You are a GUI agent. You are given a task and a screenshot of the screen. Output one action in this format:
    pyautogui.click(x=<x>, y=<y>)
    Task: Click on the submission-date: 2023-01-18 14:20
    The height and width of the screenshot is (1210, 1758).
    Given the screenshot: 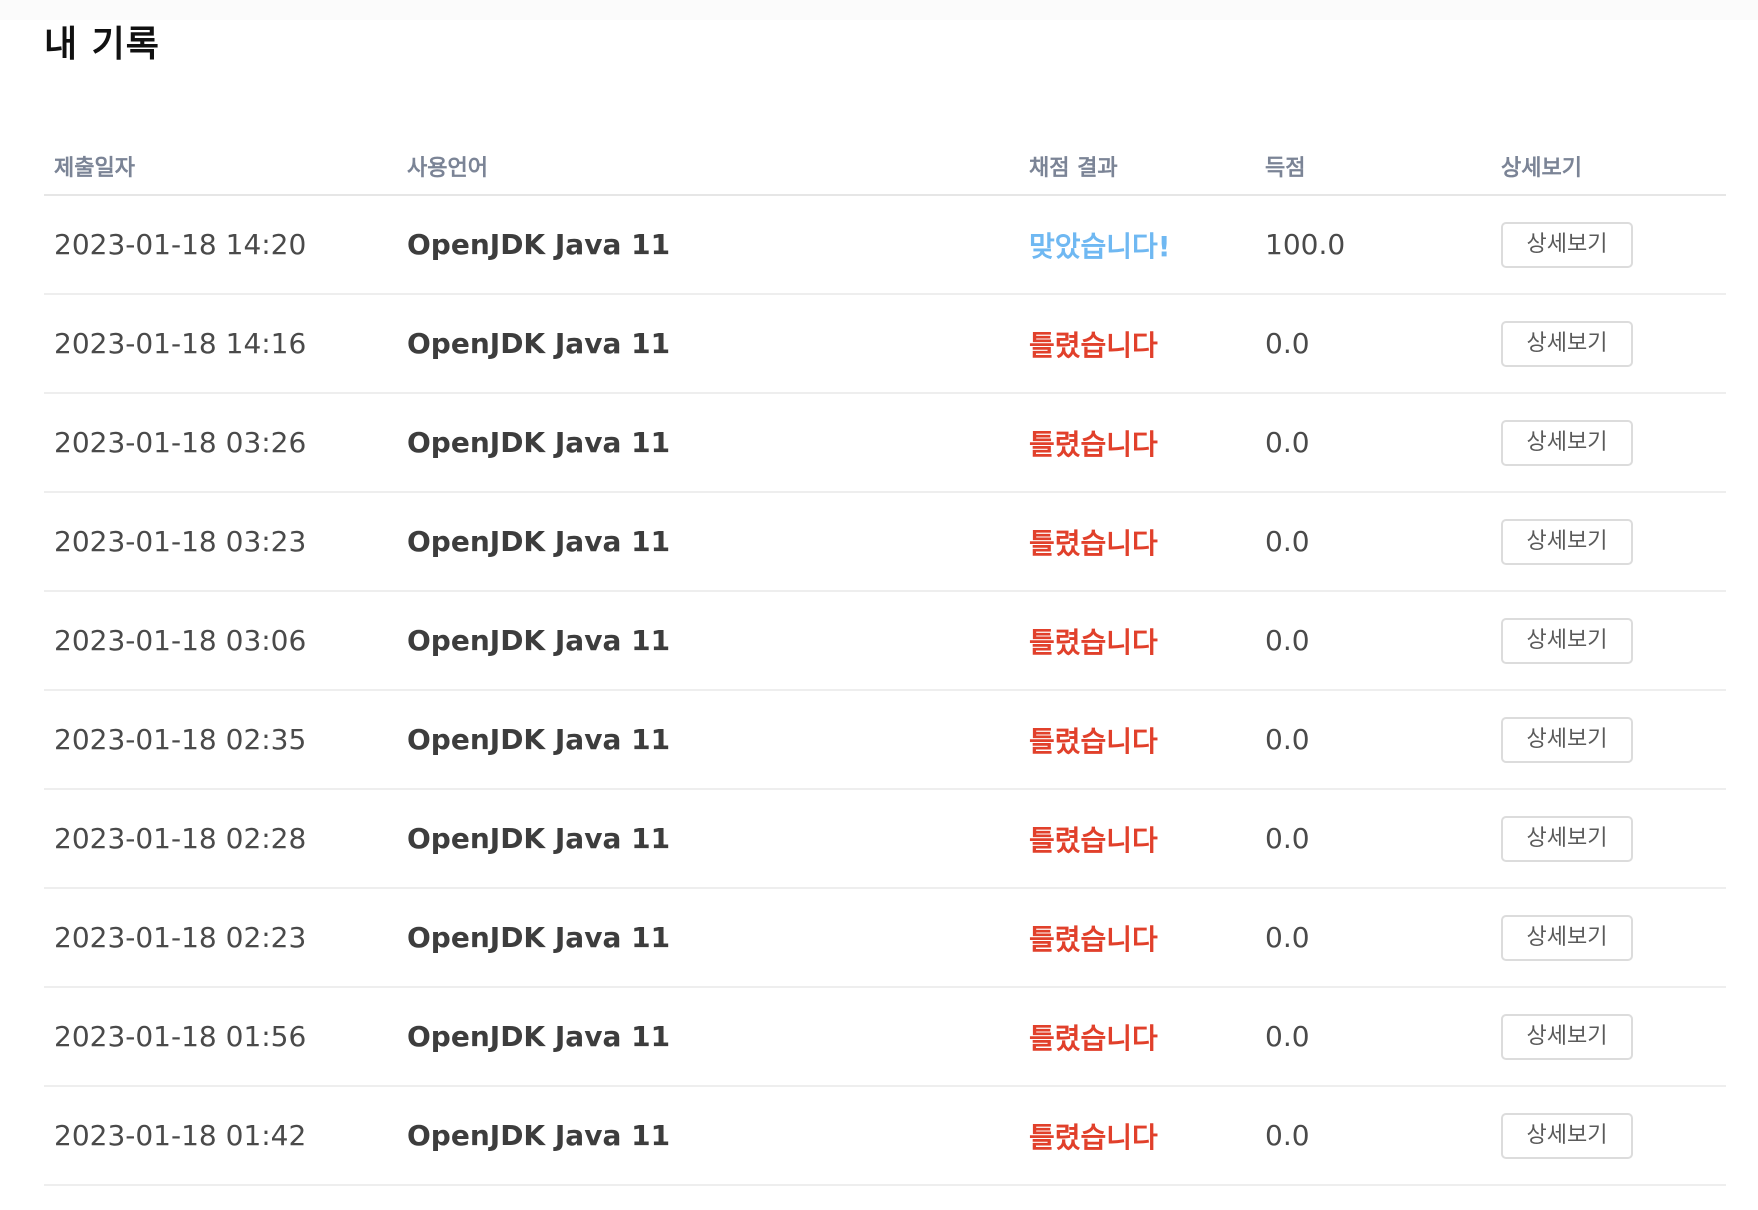 What is the action you would take?
    pyautogui.click(x=220, y=245)
    